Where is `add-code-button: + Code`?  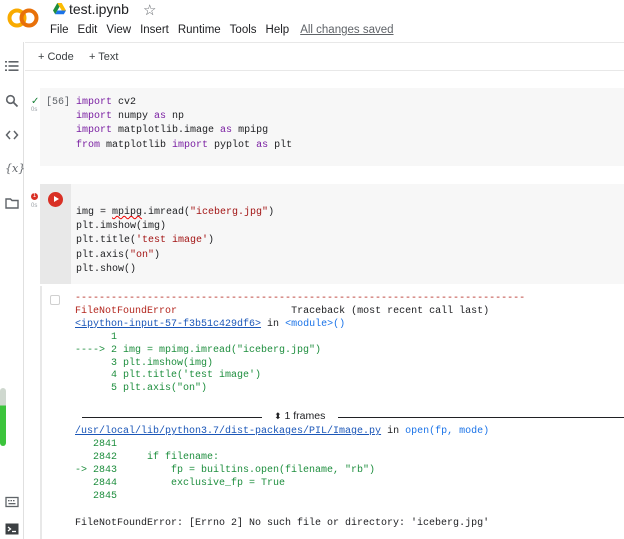 add-code-button: + Code is located at coordinates (56, 57).